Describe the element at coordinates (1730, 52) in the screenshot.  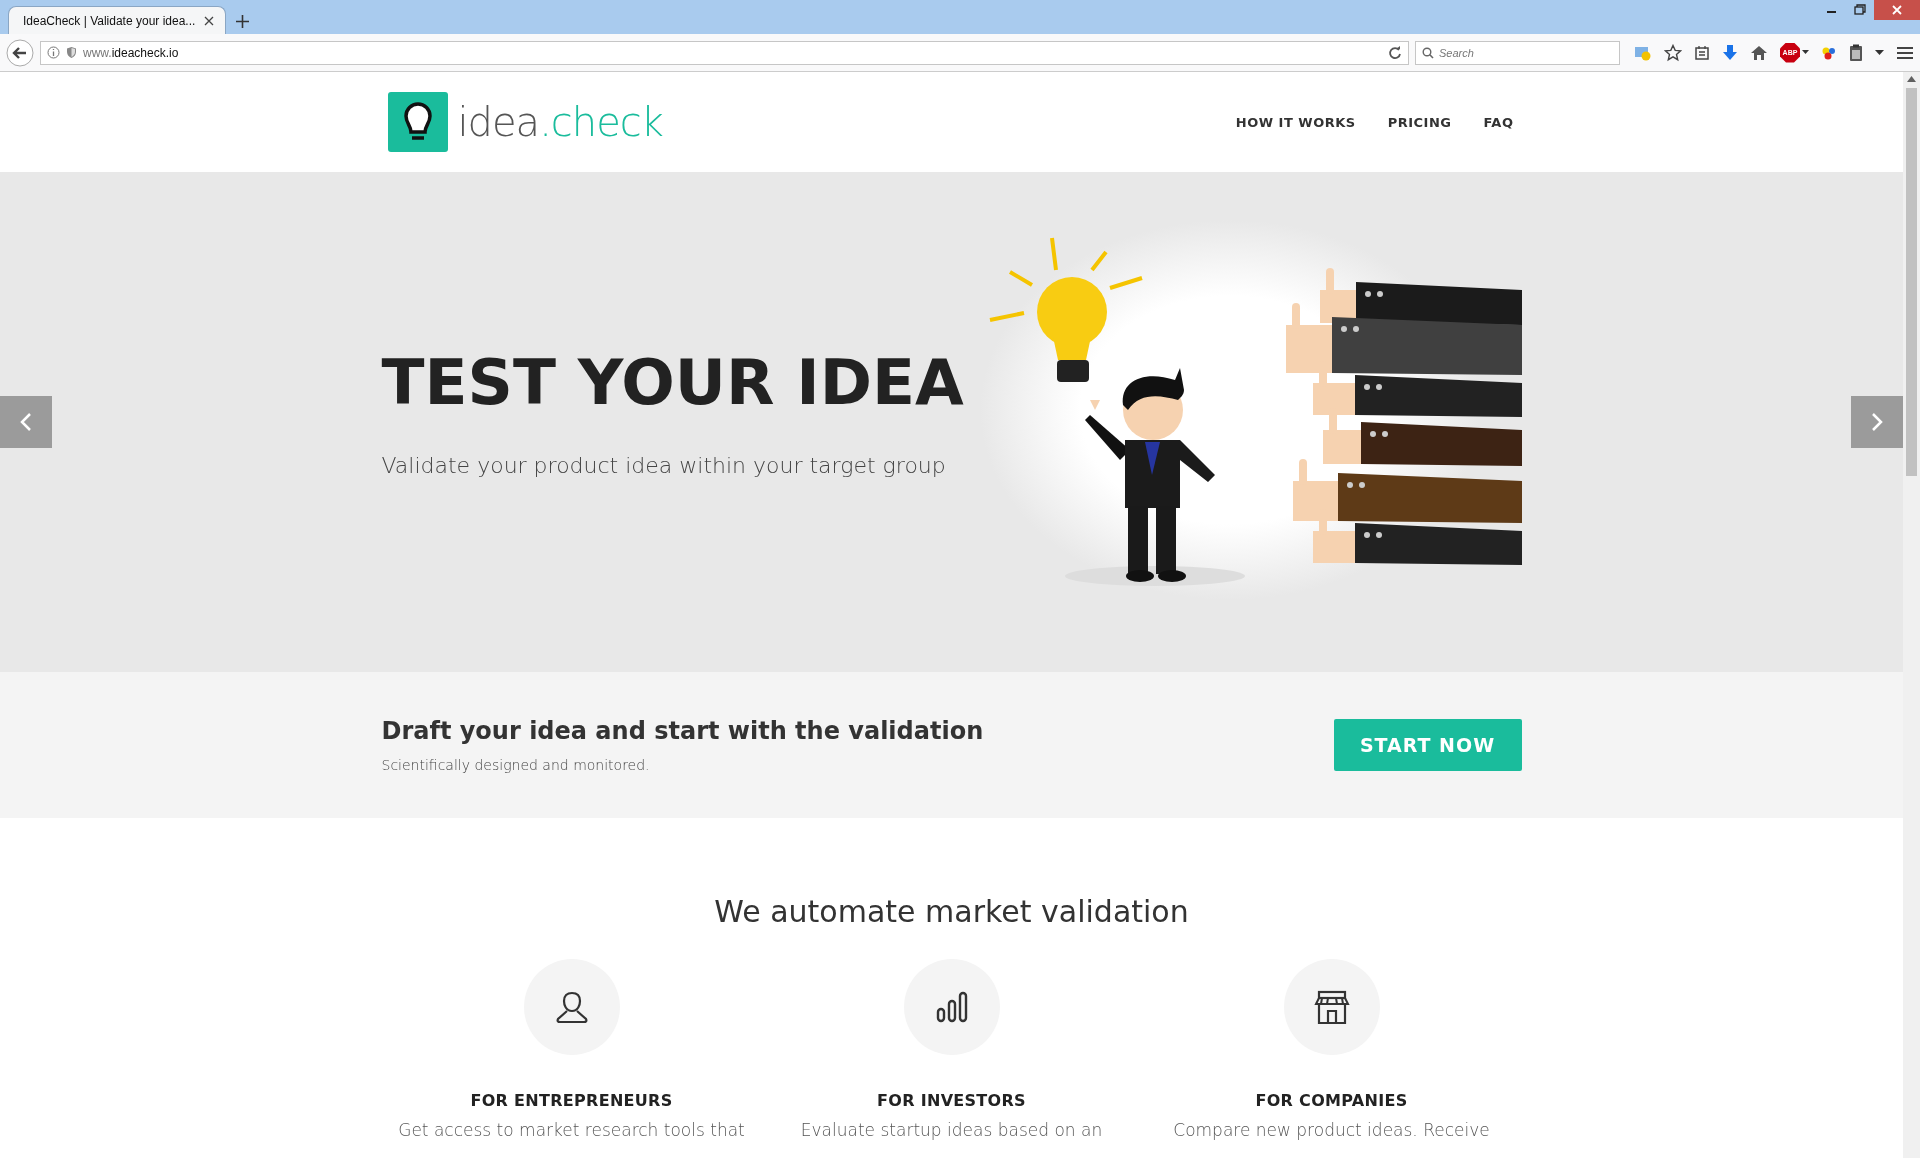
I see `download-icon` at that location.